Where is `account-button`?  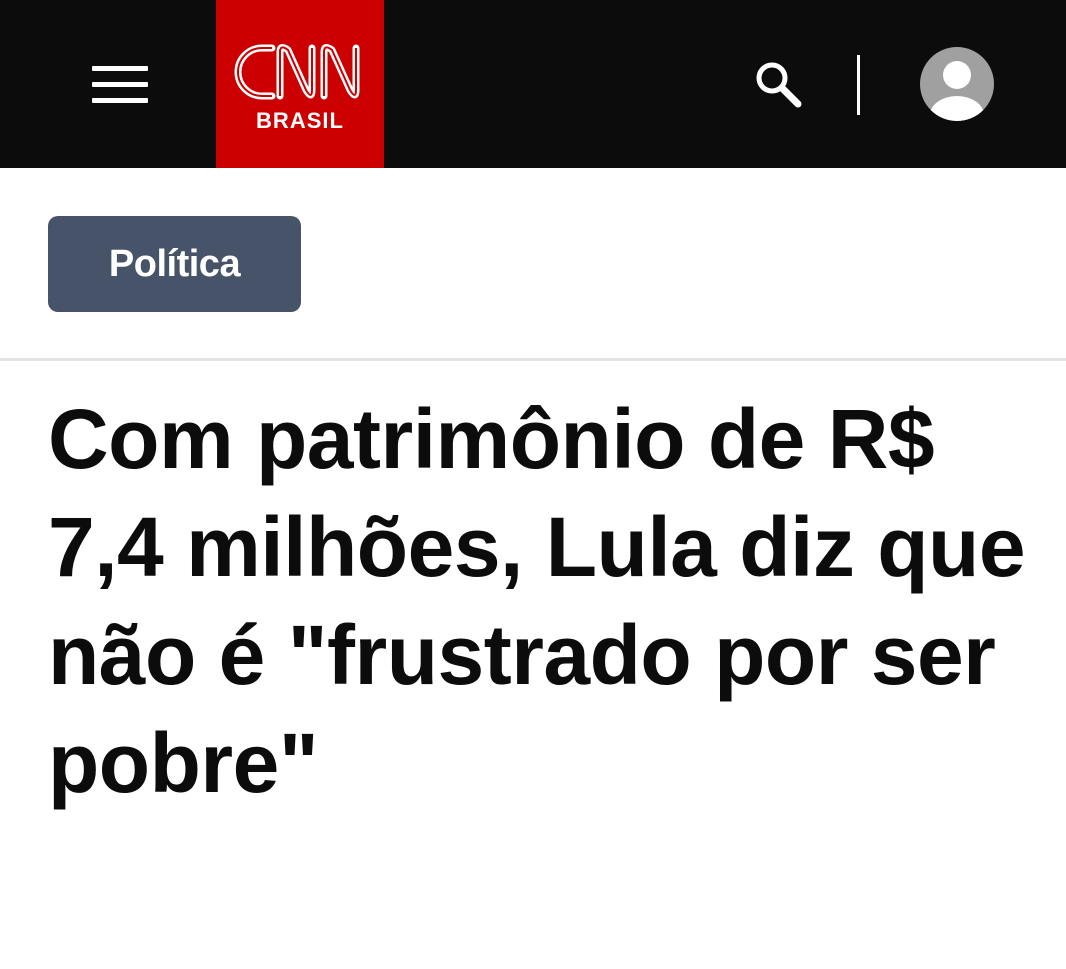 account-button is located at coordinates (957, 84).